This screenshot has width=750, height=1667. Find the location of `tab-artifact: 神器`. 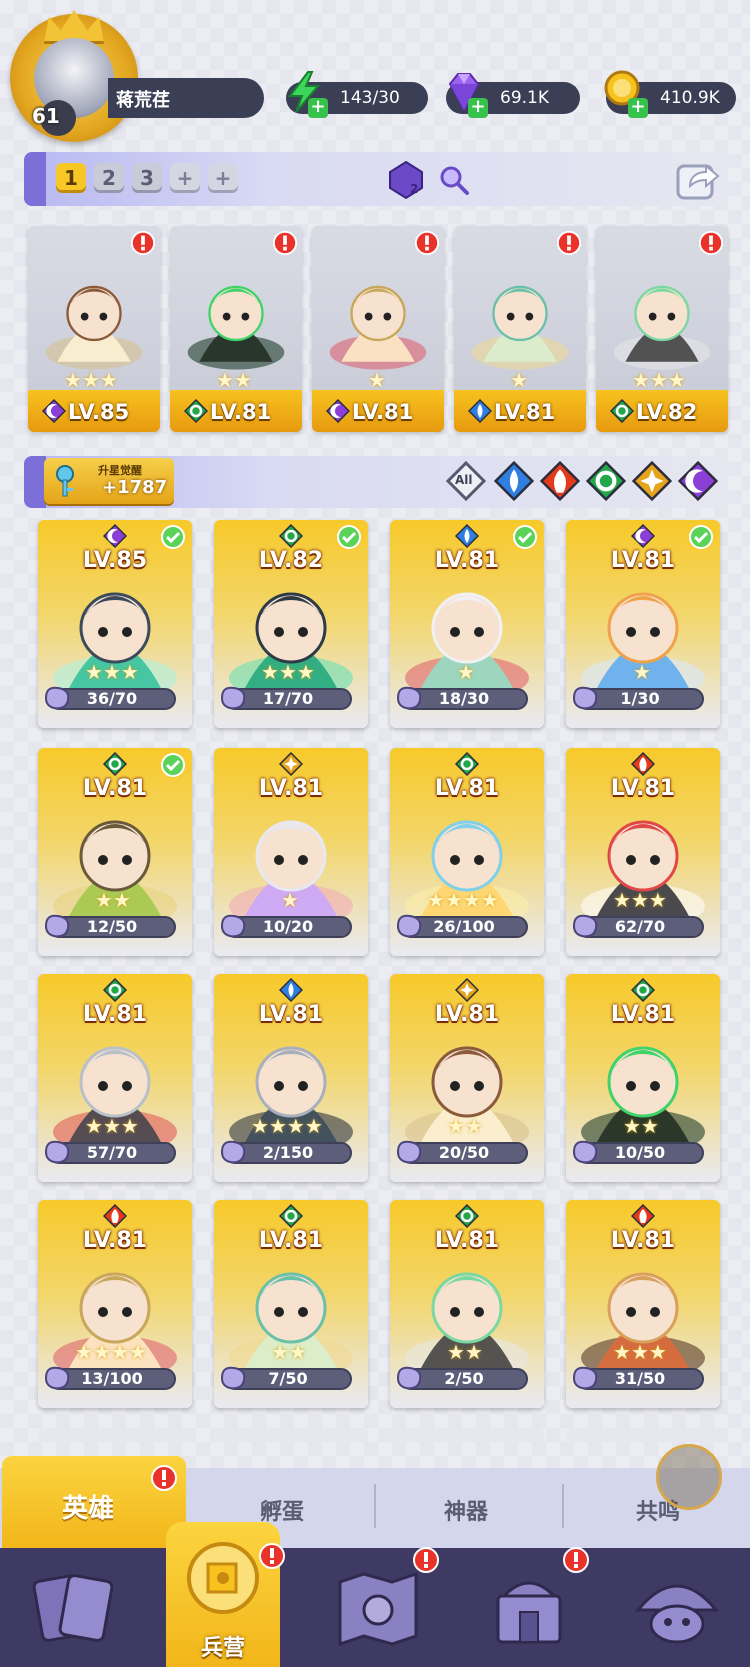

tab-artifact: 神器 is located at coordinates (466, 1510).